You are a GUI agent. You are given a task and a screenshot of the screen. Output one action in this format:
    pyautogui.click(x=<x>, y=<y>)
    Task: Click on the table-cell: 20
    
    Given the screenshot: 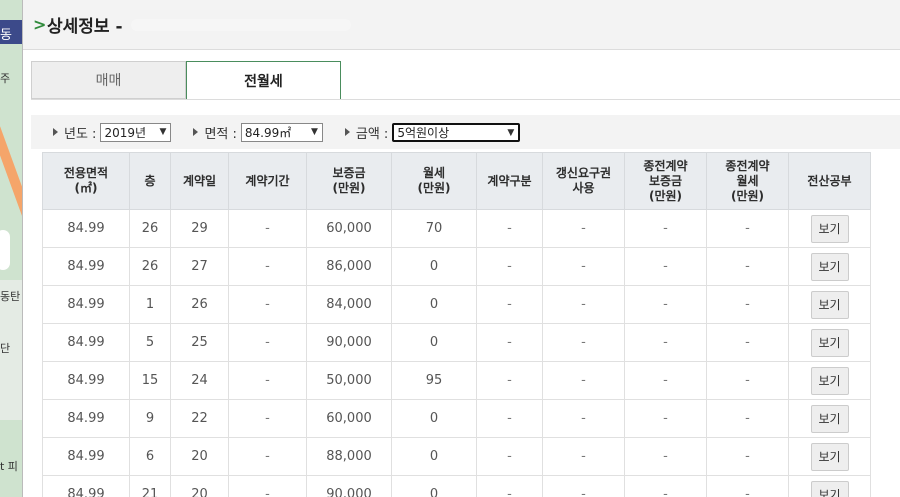 What is the action you would take?
    pyautogui.click(x=199, y=486)
    